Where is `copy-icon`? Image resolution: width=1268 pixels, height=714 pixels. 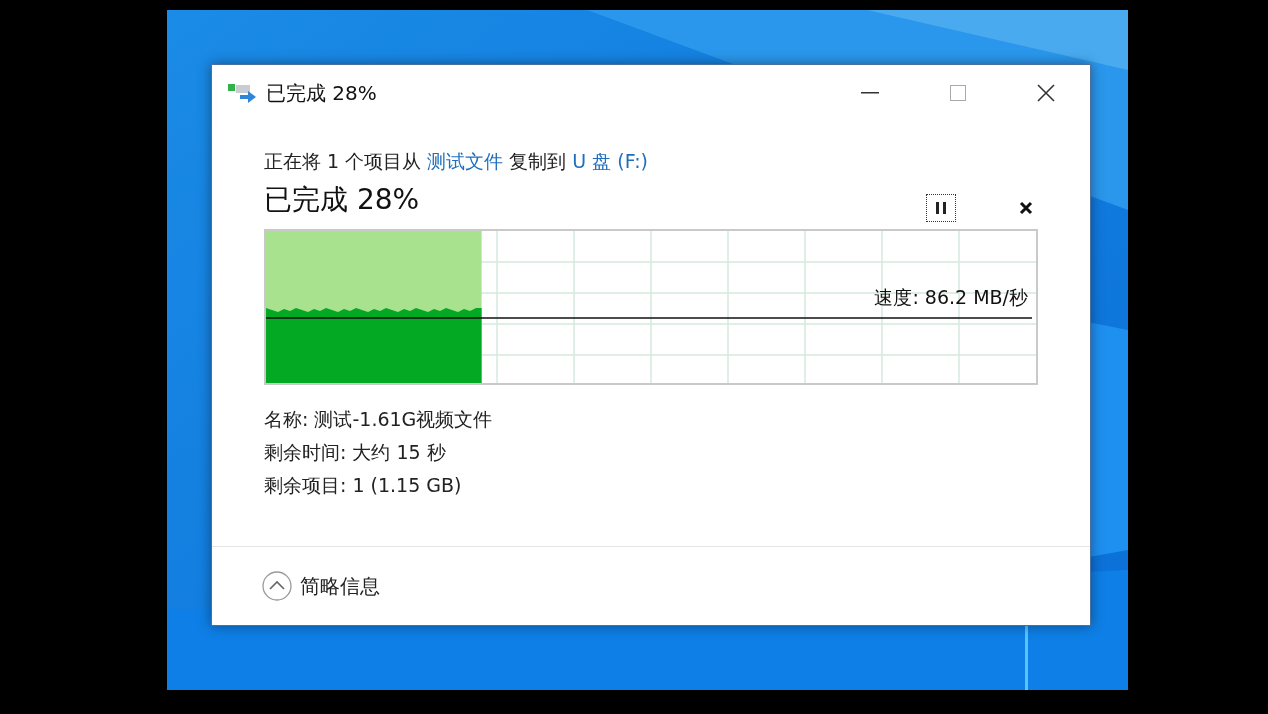
copy-icon is located at coordinates (243, 93).